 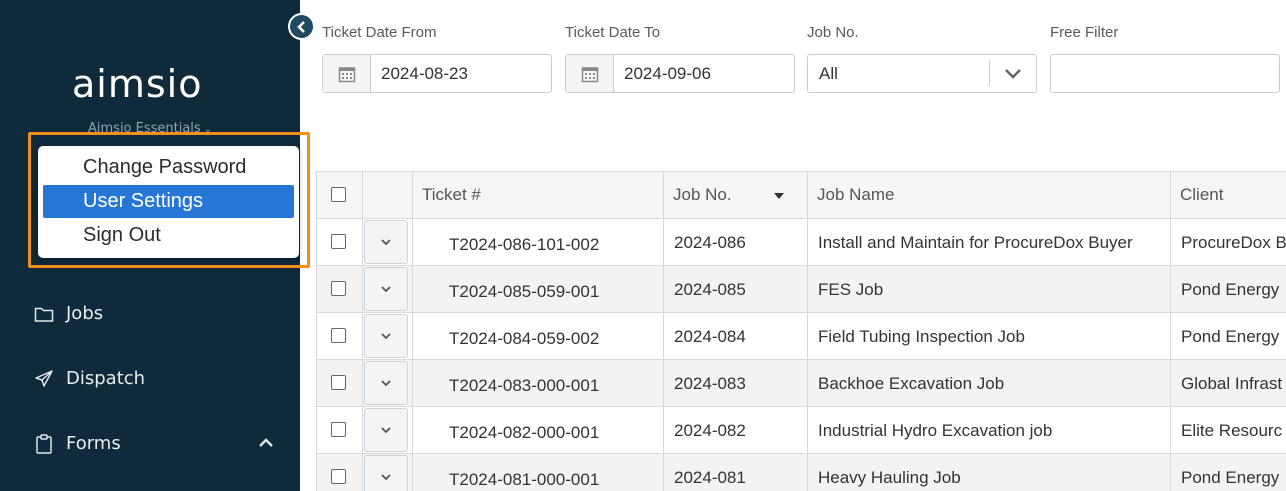 What do you see at coordinates (702, 194) in the screenshot?
I see `column-header-job-no-label: Job No.` at bounding box center [702, 194].